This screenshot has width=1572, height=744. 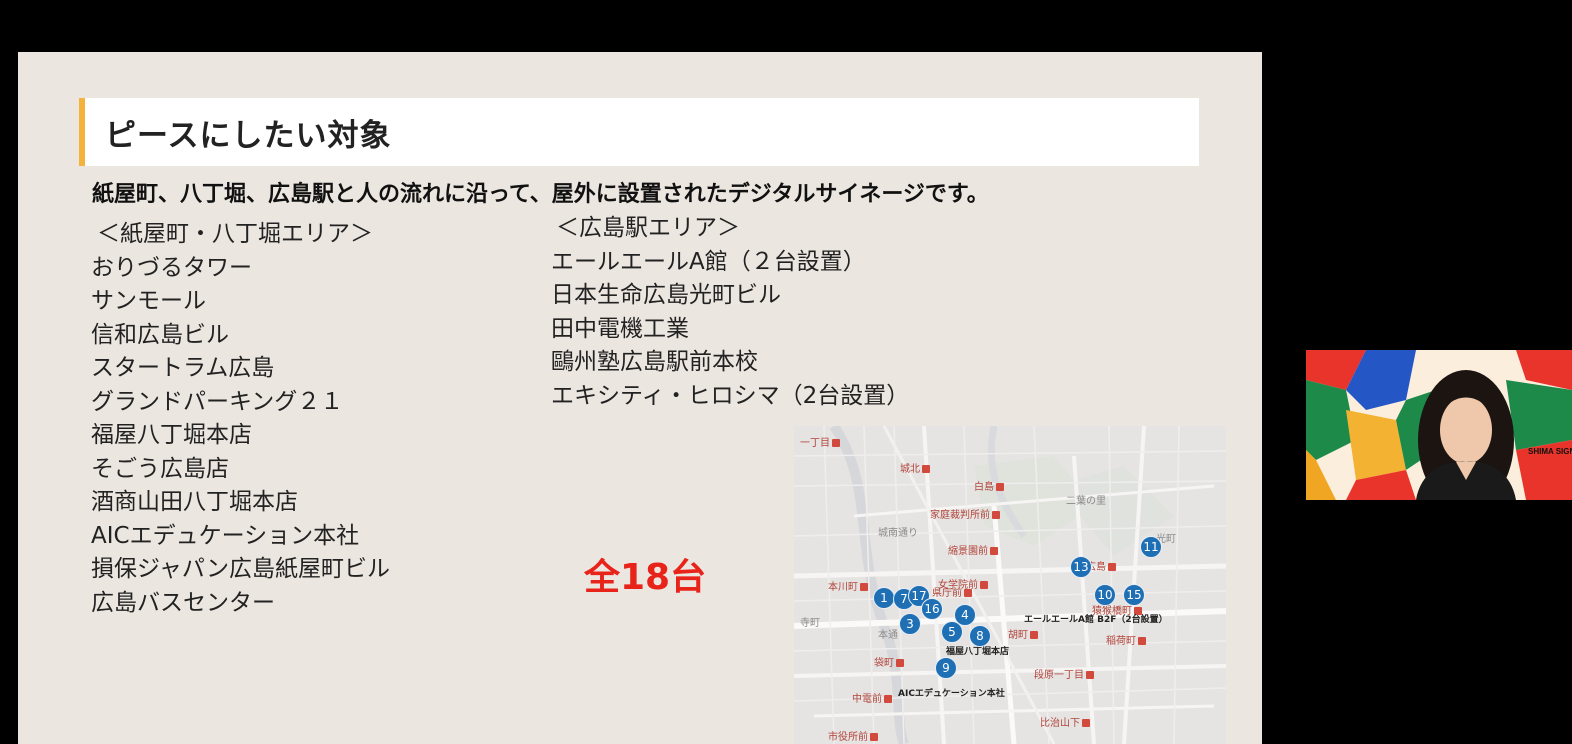 What do you see at coordinates (648, 228) in the screenshot?
I see `area-header-station: ＜広島駅エリア＞` at bounding box center [648, 228].